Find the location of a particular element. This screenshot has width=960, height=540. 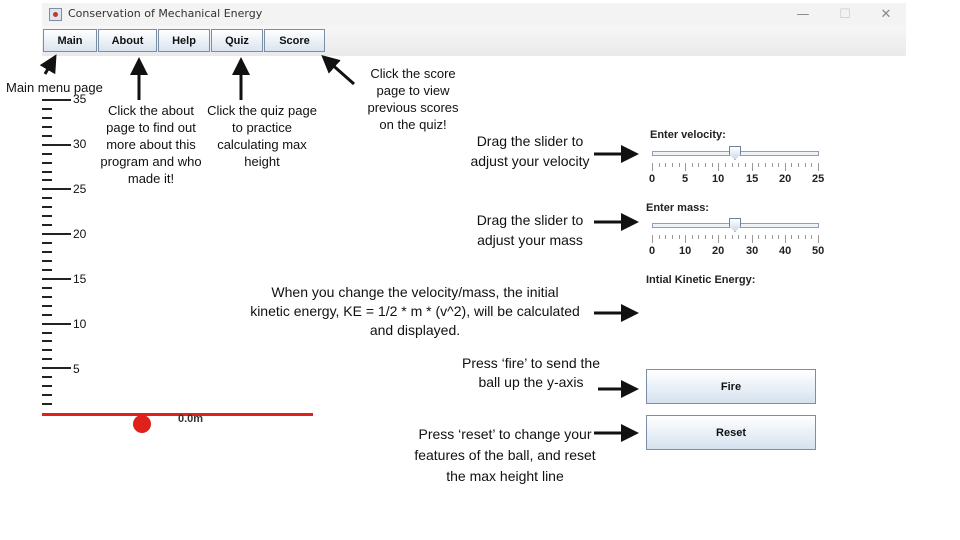

arrow-to-score is located at coordinates (338, 70).